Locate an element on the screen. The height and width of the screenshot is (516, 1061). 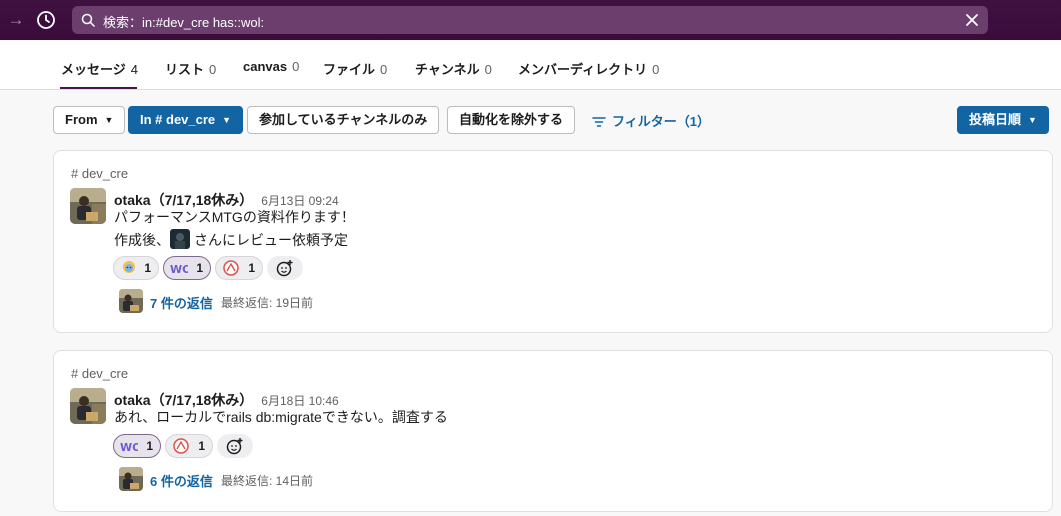
filter-link: フィルター（1） is located at coordinates (651, 120).